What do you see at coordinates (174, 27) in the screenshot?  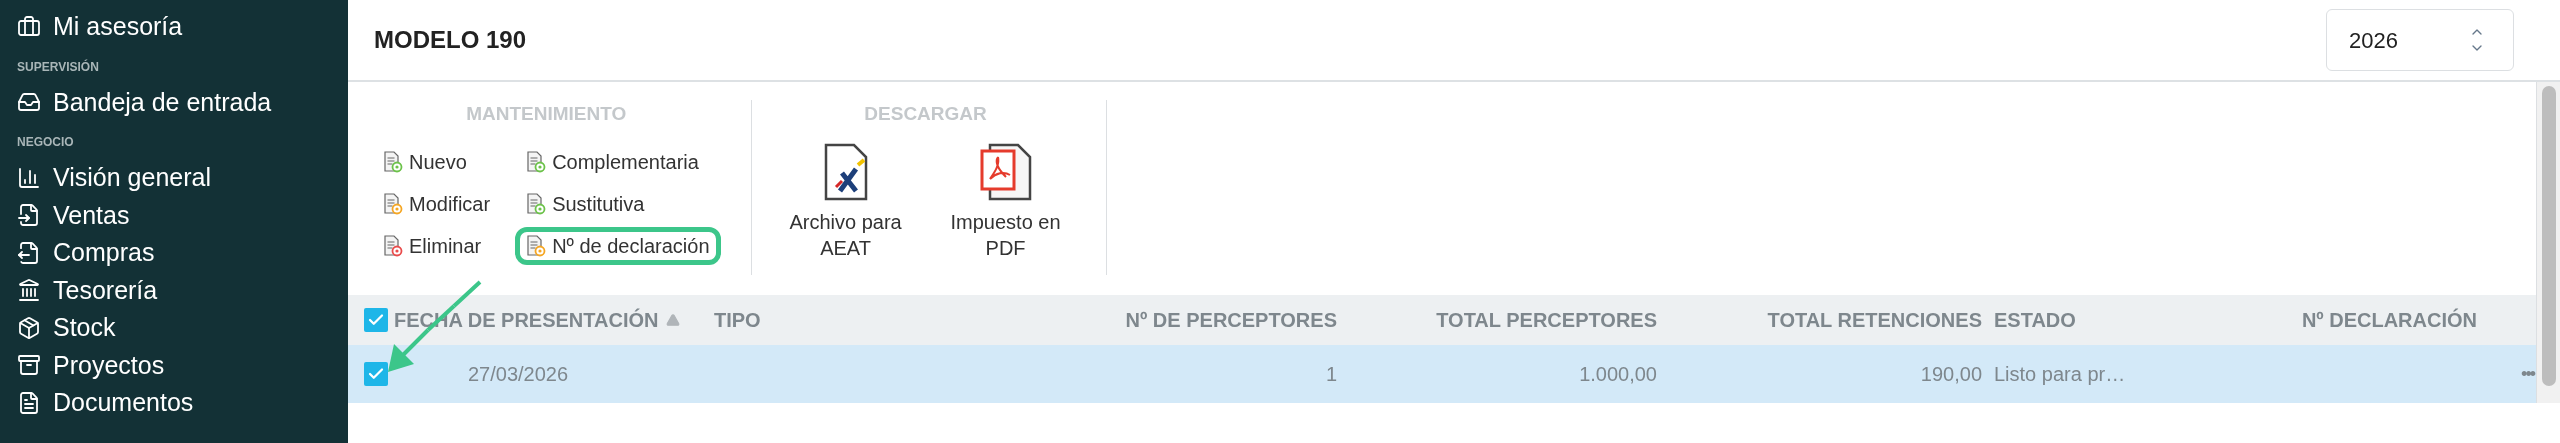 I see `sidebar-item: Mi asesoría` at bounding box center [174, 27].